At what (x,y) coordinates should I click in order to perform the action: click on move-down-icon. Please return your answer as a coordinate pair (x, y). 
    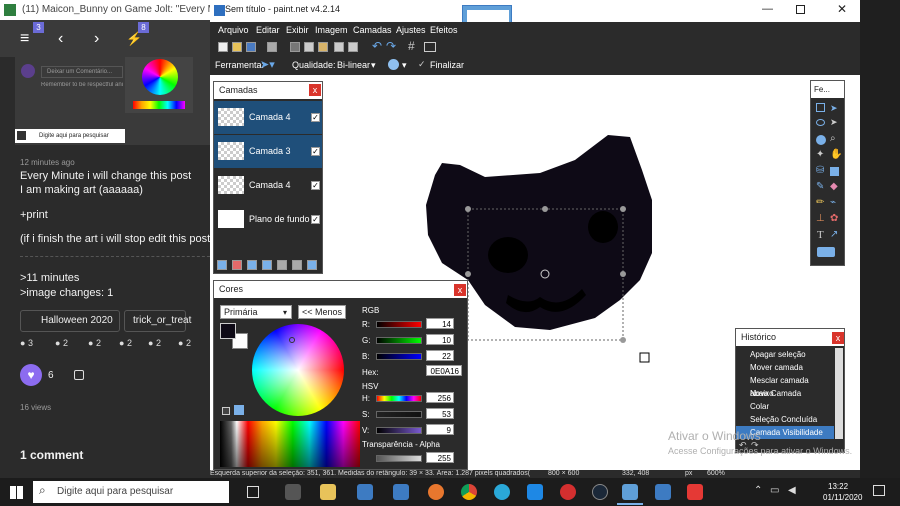
    Looking at the image, I should click on (297, 265).